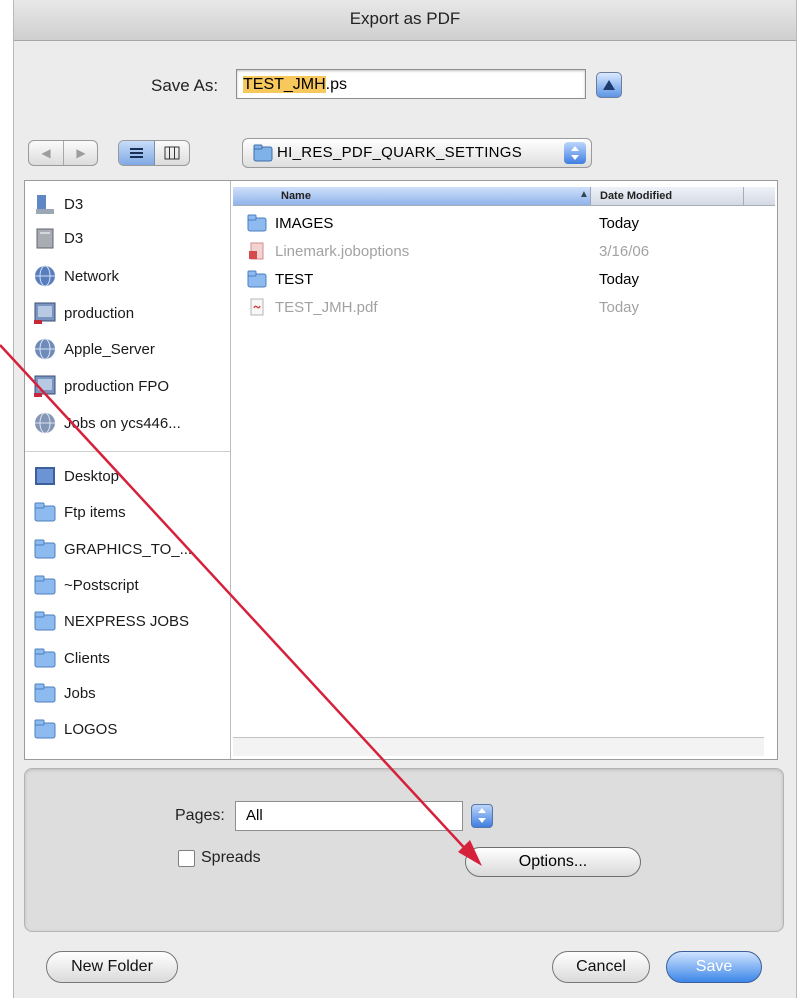 The height and width of the screenshot is (998, 801). I want to click on view-mode-control, so click(154, 153).